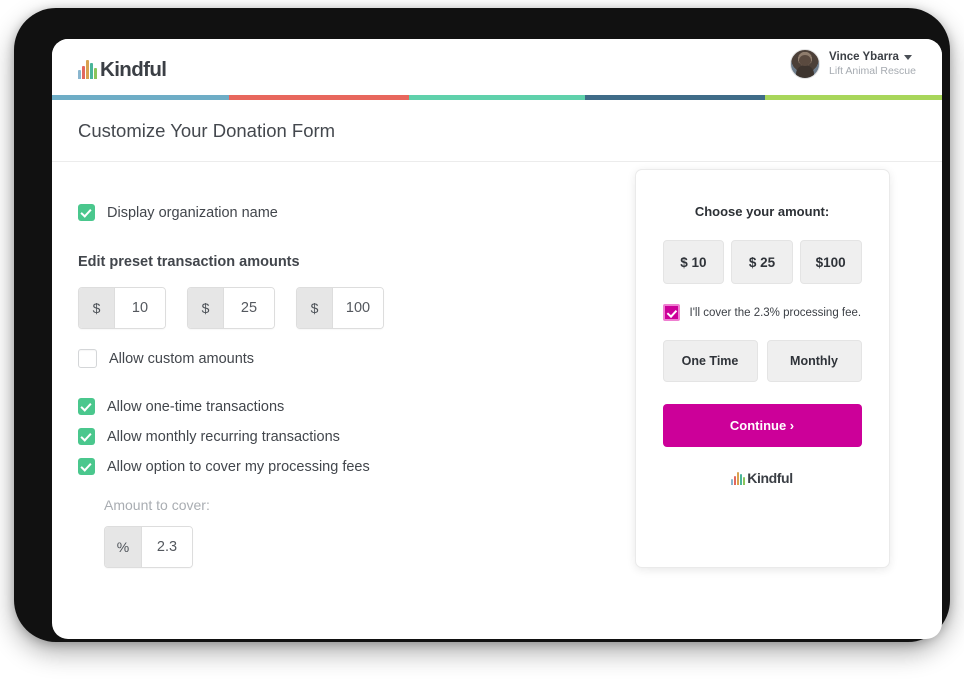 The image size is (964, 681). What do you see at coordinates (805, 64) in the screenshot?
I see `user-avatar` at bounding box center [805, 64].